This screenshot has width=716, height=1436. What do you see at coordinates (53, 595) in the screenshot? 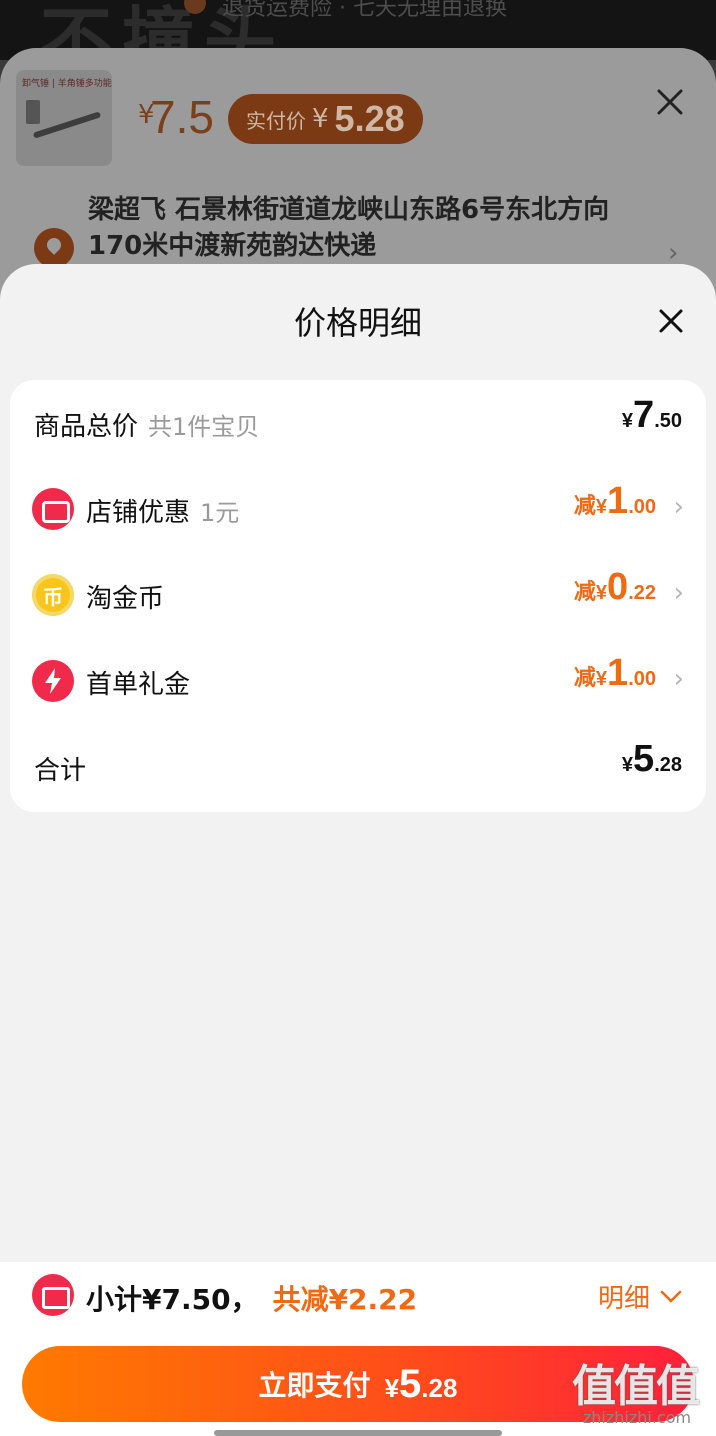
I see `gold-coin-icon` at bounding box center [53, 595].